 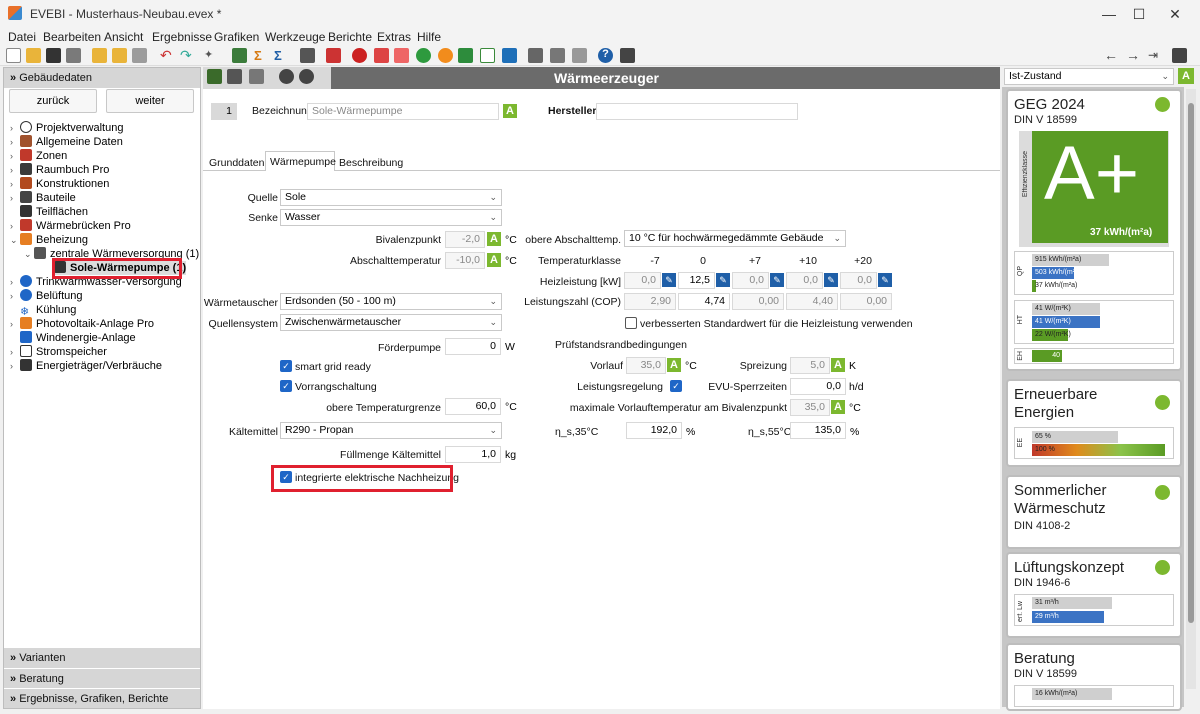 I want to click on card-erneuerbare: Erneuerbare Energien EE 65 % 100 %, so click(x=1094, y=423).